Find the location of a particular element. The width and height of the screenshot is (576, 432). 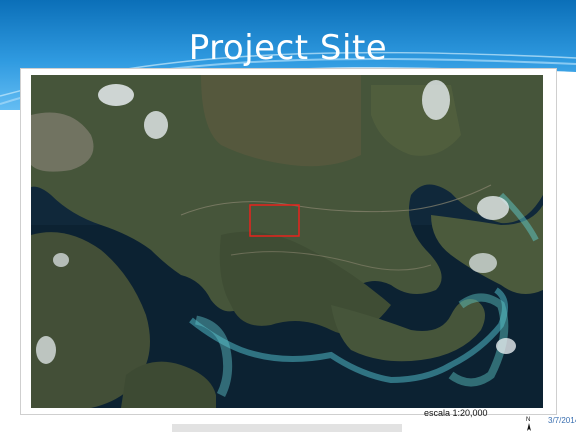

slide-title: Project Site is located at coordinates (288, 48).